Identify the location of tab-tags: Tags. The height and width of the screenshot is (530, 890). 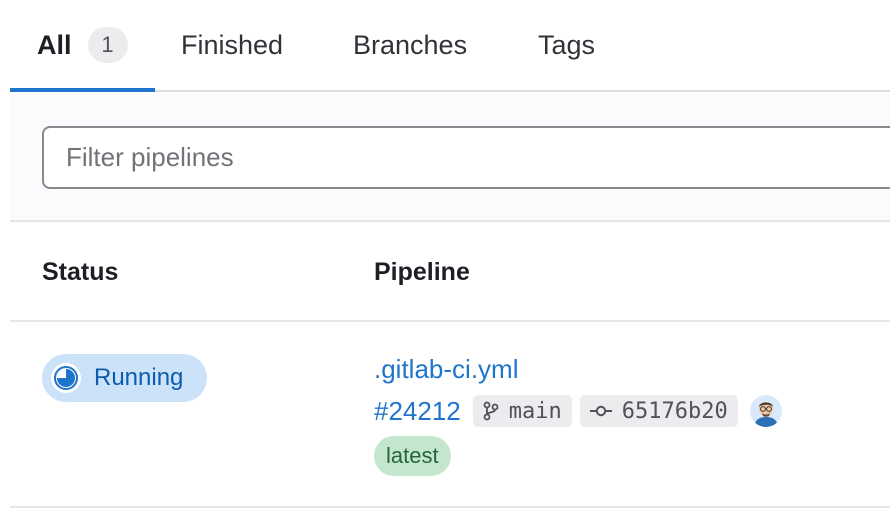
(566, 45).